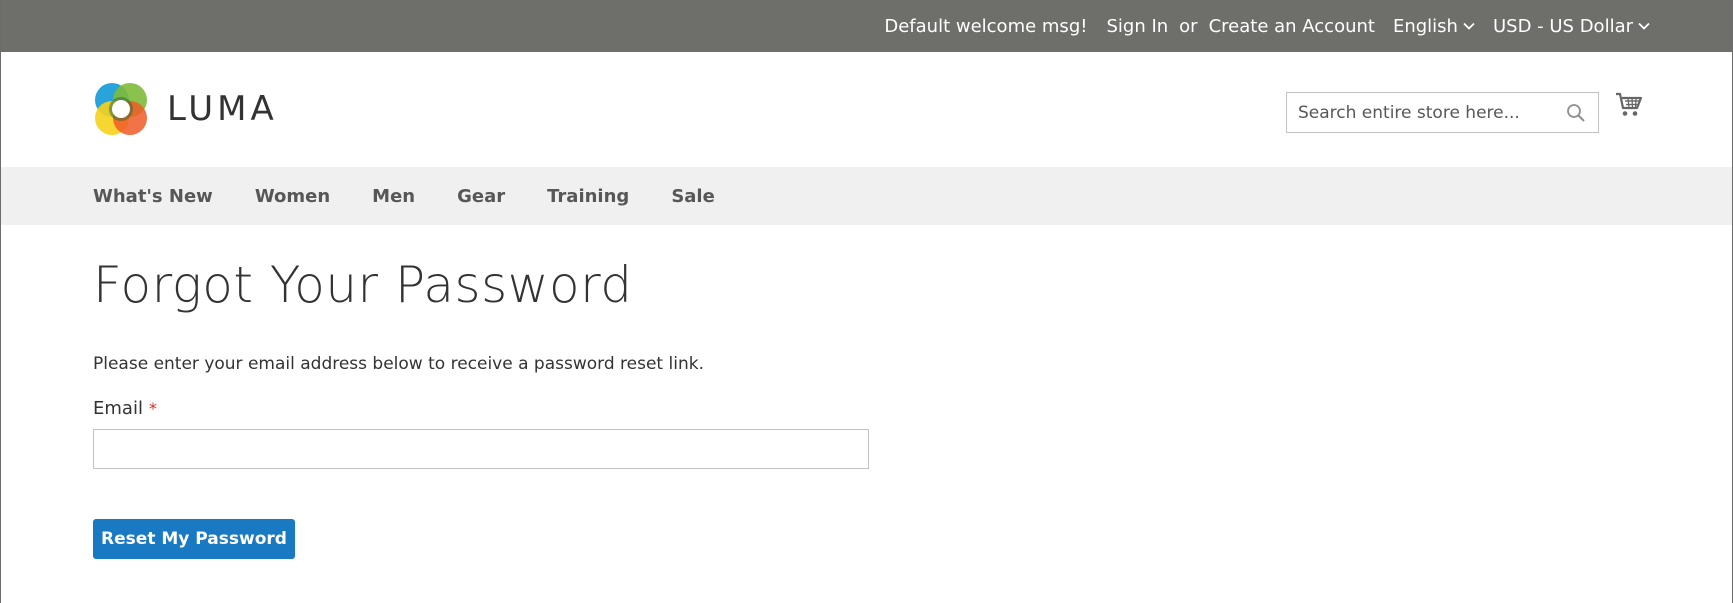 This screenshot has width=1733, height=603. I want to click on create-account-link: Create an Account, so click(1292, 26).